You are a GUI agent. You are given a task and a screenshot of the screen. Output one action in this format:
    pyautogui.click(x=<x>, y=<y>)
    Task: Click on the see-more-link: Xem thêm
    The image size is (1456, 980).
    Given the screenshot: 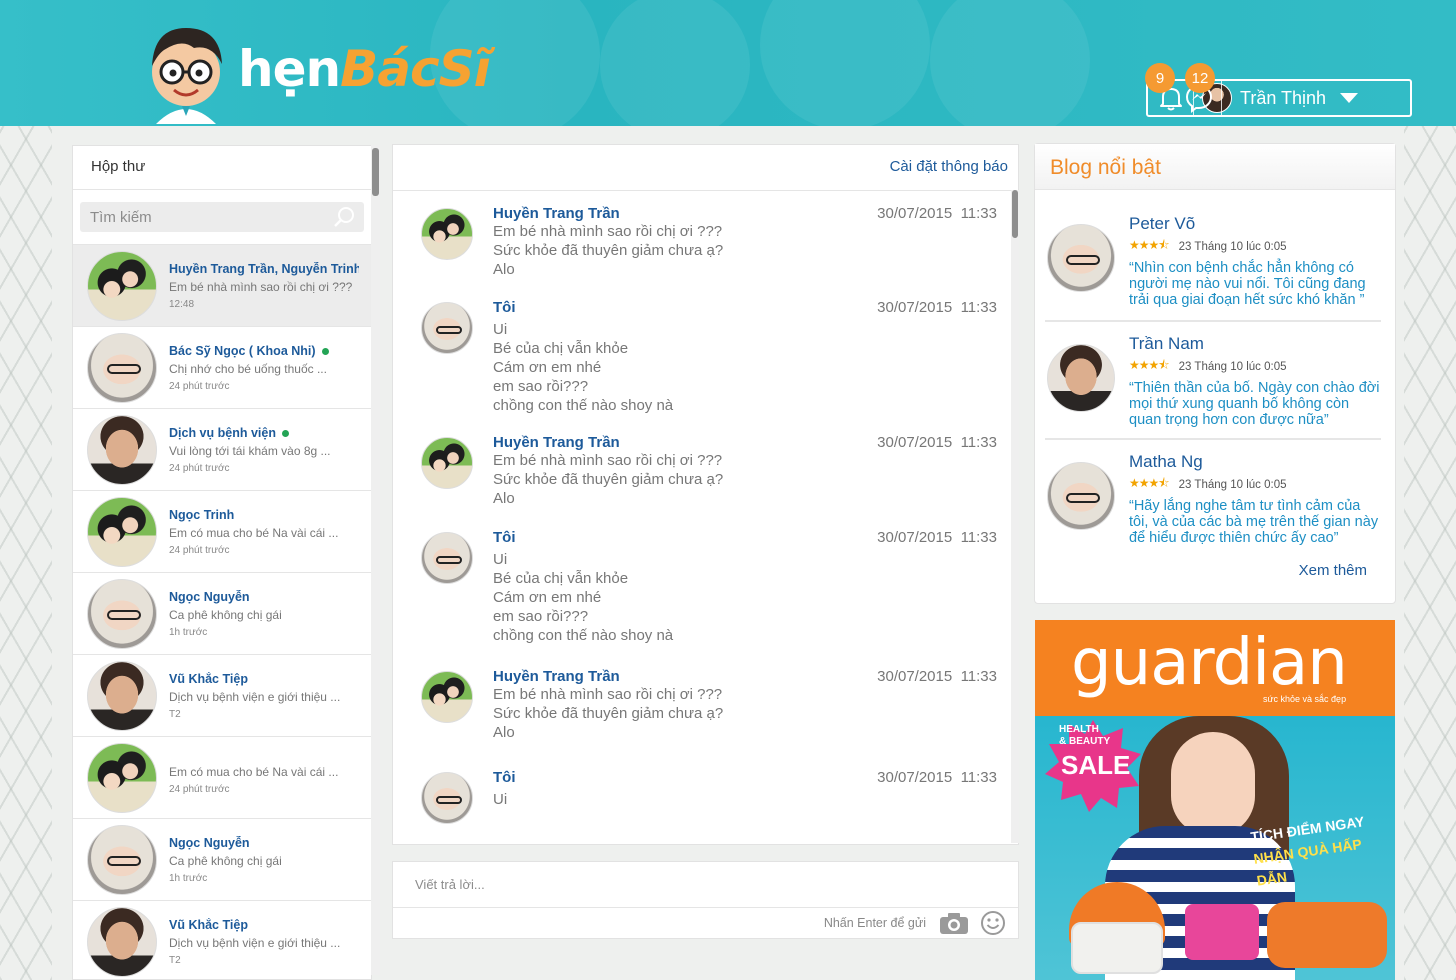 What is the action you would take?
    pyautogui.click(x=1333, y=570)
    